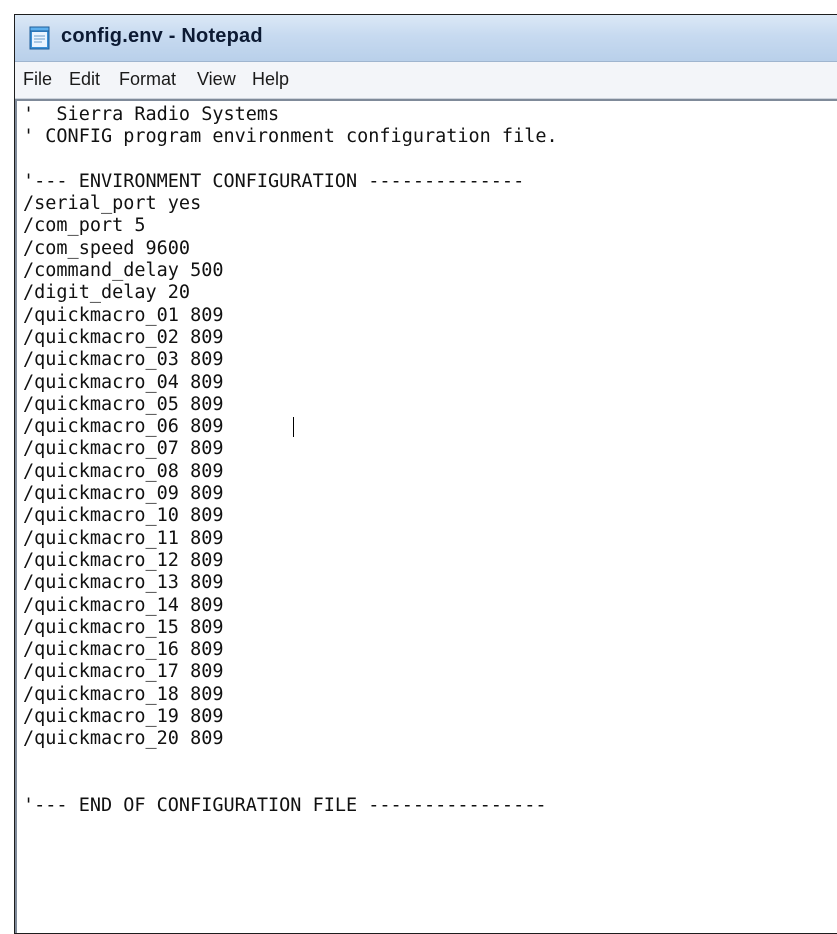  I want to click on menu-file: File, so click(37, 79).